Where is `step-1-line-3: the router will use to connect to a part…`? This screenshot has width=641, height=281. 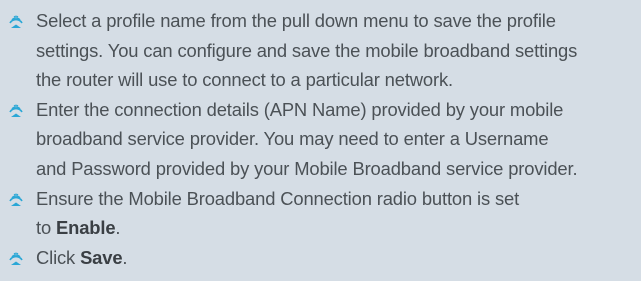 step-1-line-3: the router will use to connect to a part… is located at coordinates (244, 80).